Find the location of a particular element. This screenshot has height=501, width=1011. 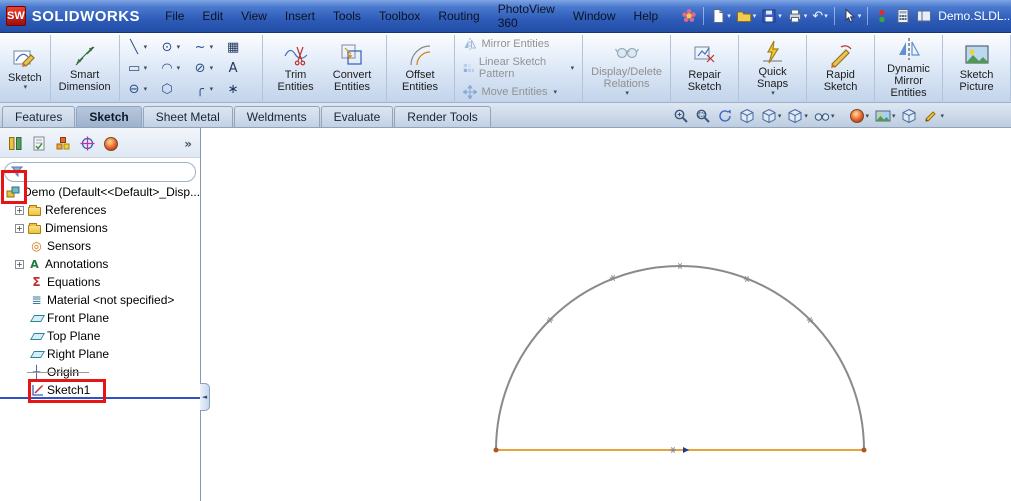

fillet-tool-button: ╭ ▾ is located at coordinates (207, 89).